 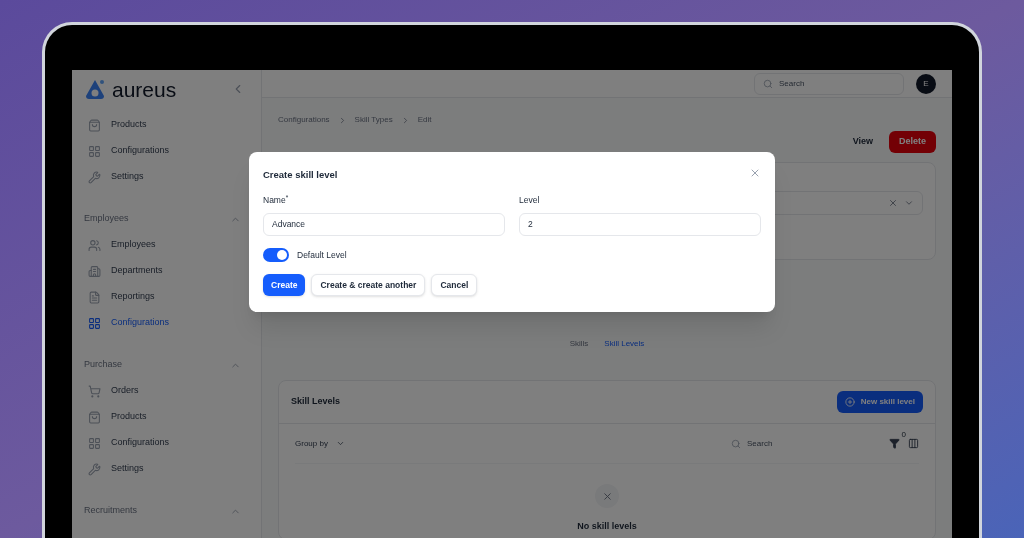 I want to click on clear-icon, so click(x=893, y=203).